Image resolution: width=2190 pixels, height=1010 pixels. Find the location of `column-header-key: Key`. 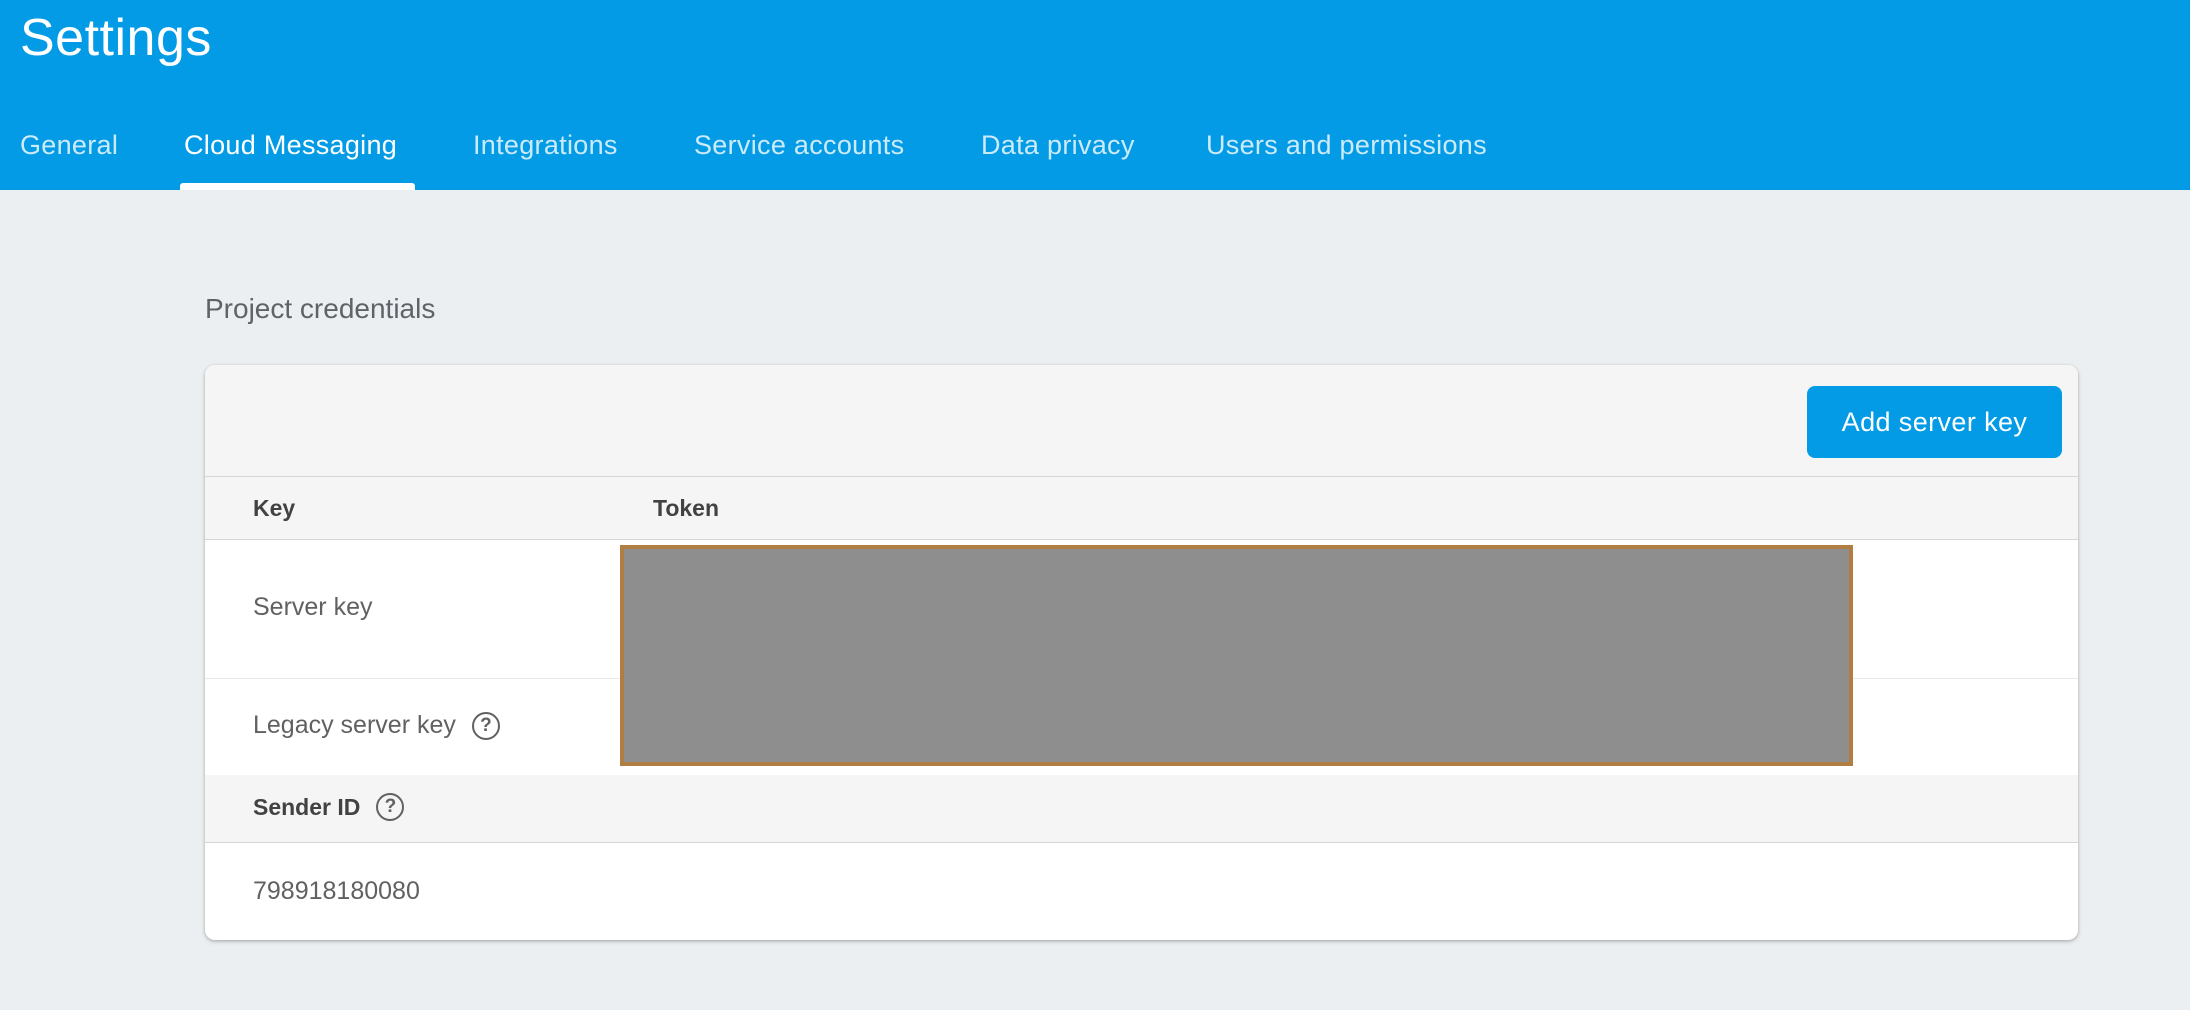

column-header-key: Key is located at coordinates (274, 508).